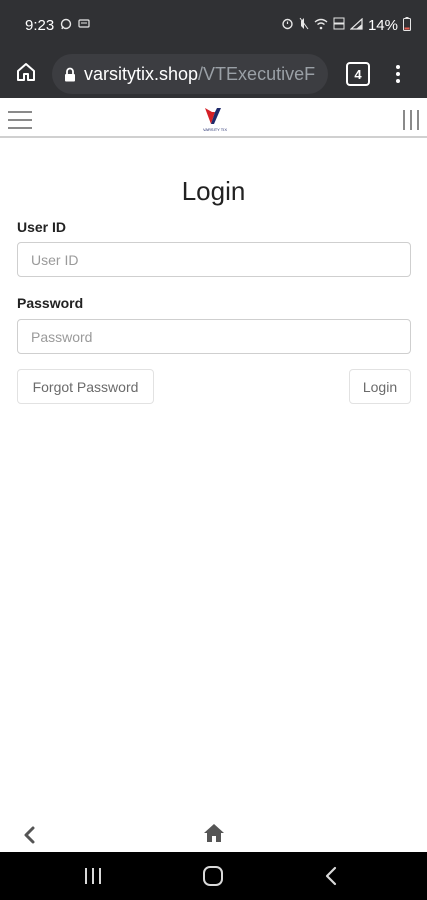 This screenshot has height=900, width=427. I want to click on status-right: 14%, so click(346, 25).